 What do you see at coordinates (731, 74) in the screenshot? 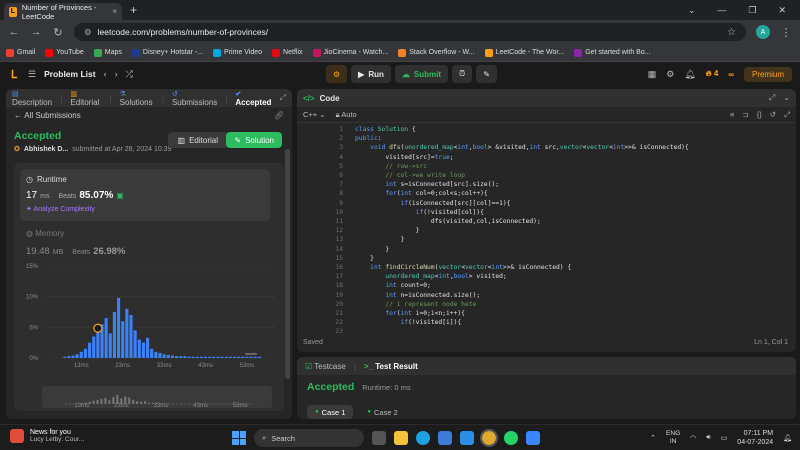
I see `infinity-icon: ∞` at bounding box center [731, 74].